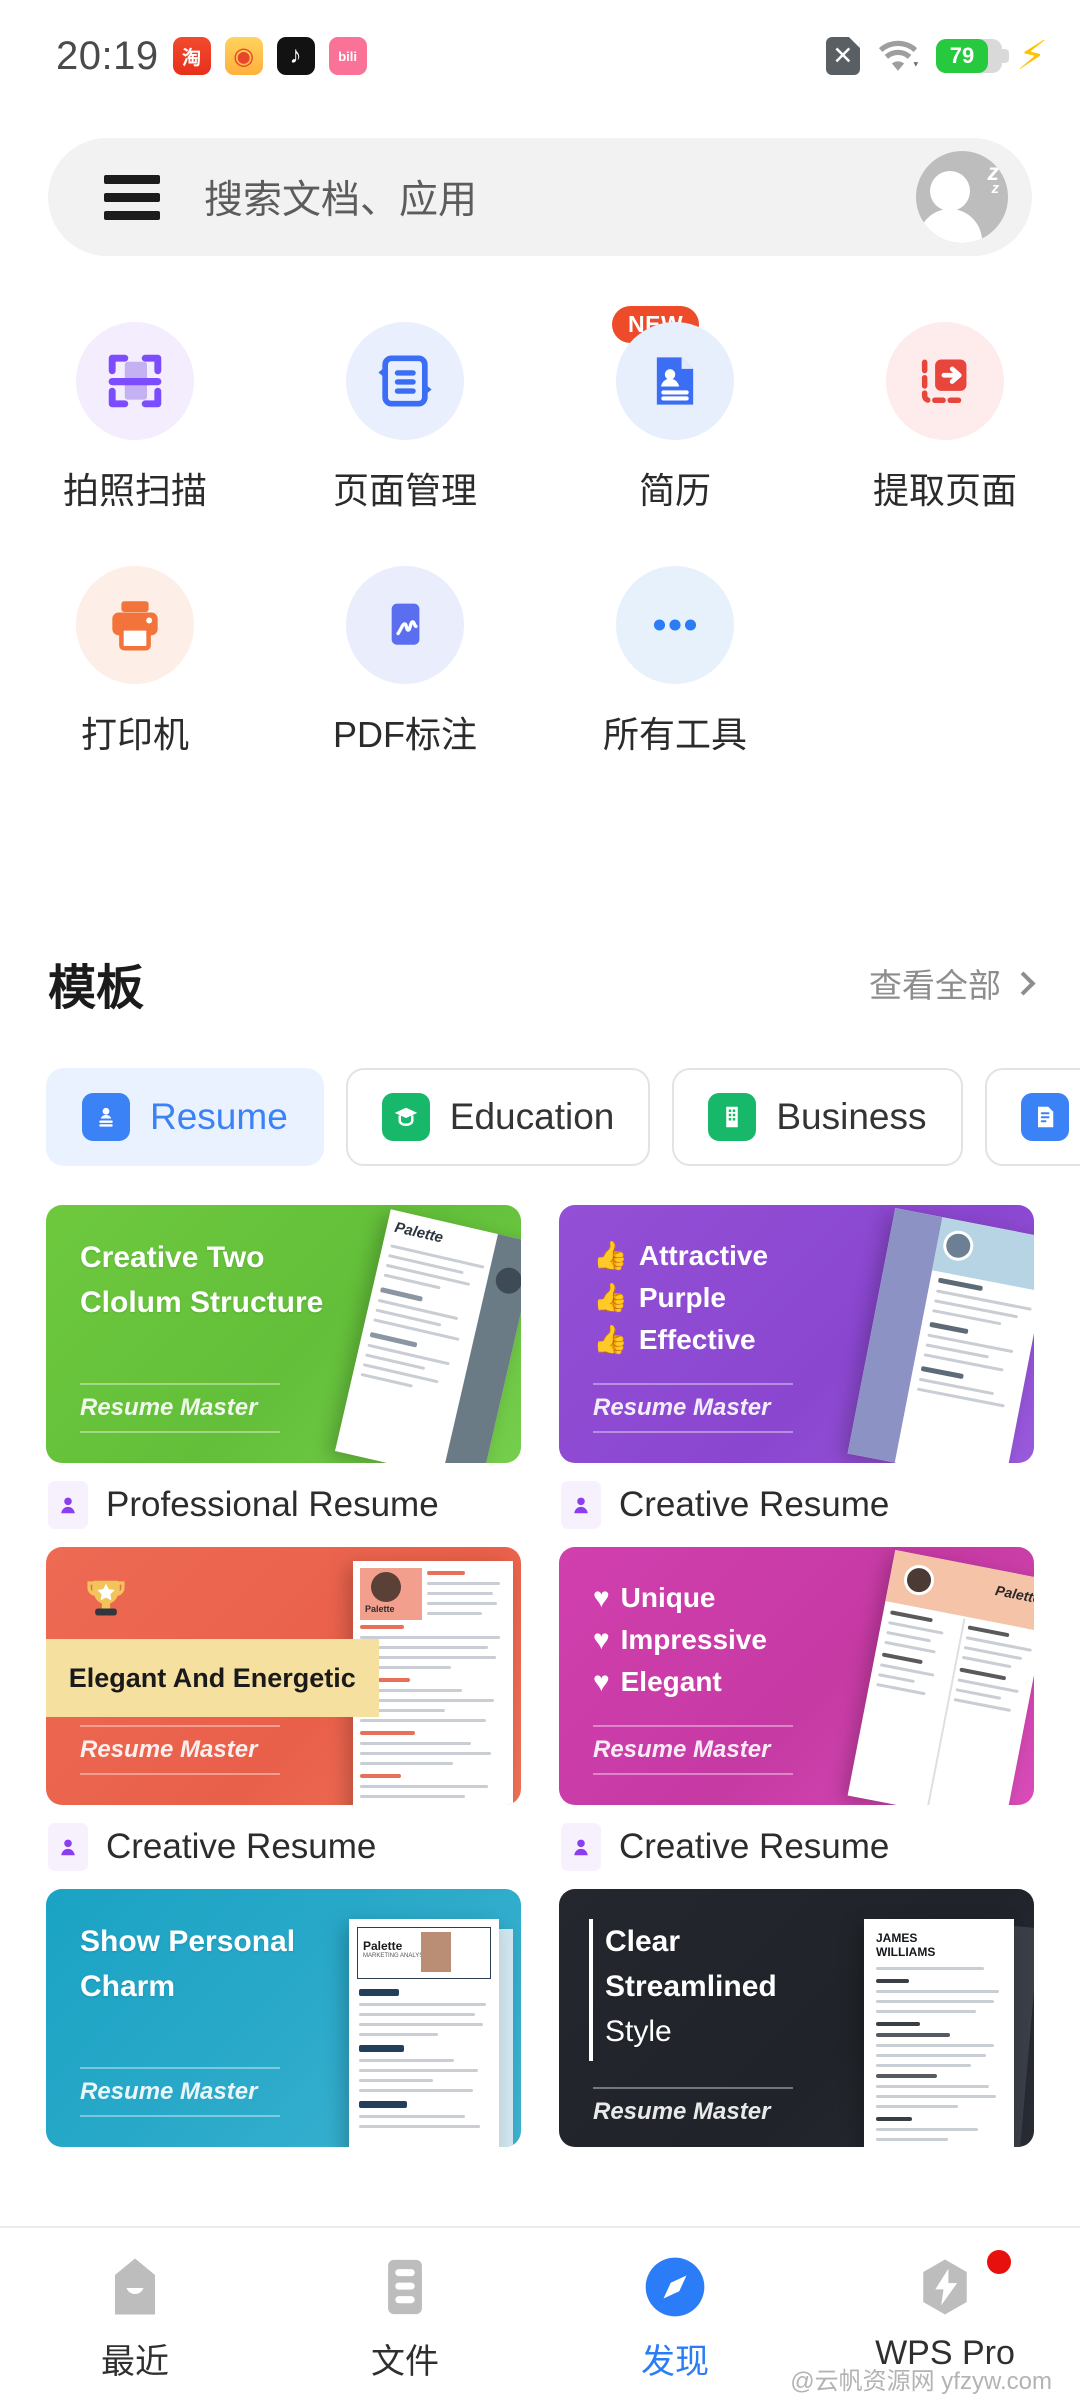 The width and height of the screenshot is (1080, 2408). Describe the element at coordinates (817, 1117) in the screenshot. I see `tab-business: Business` at that location.